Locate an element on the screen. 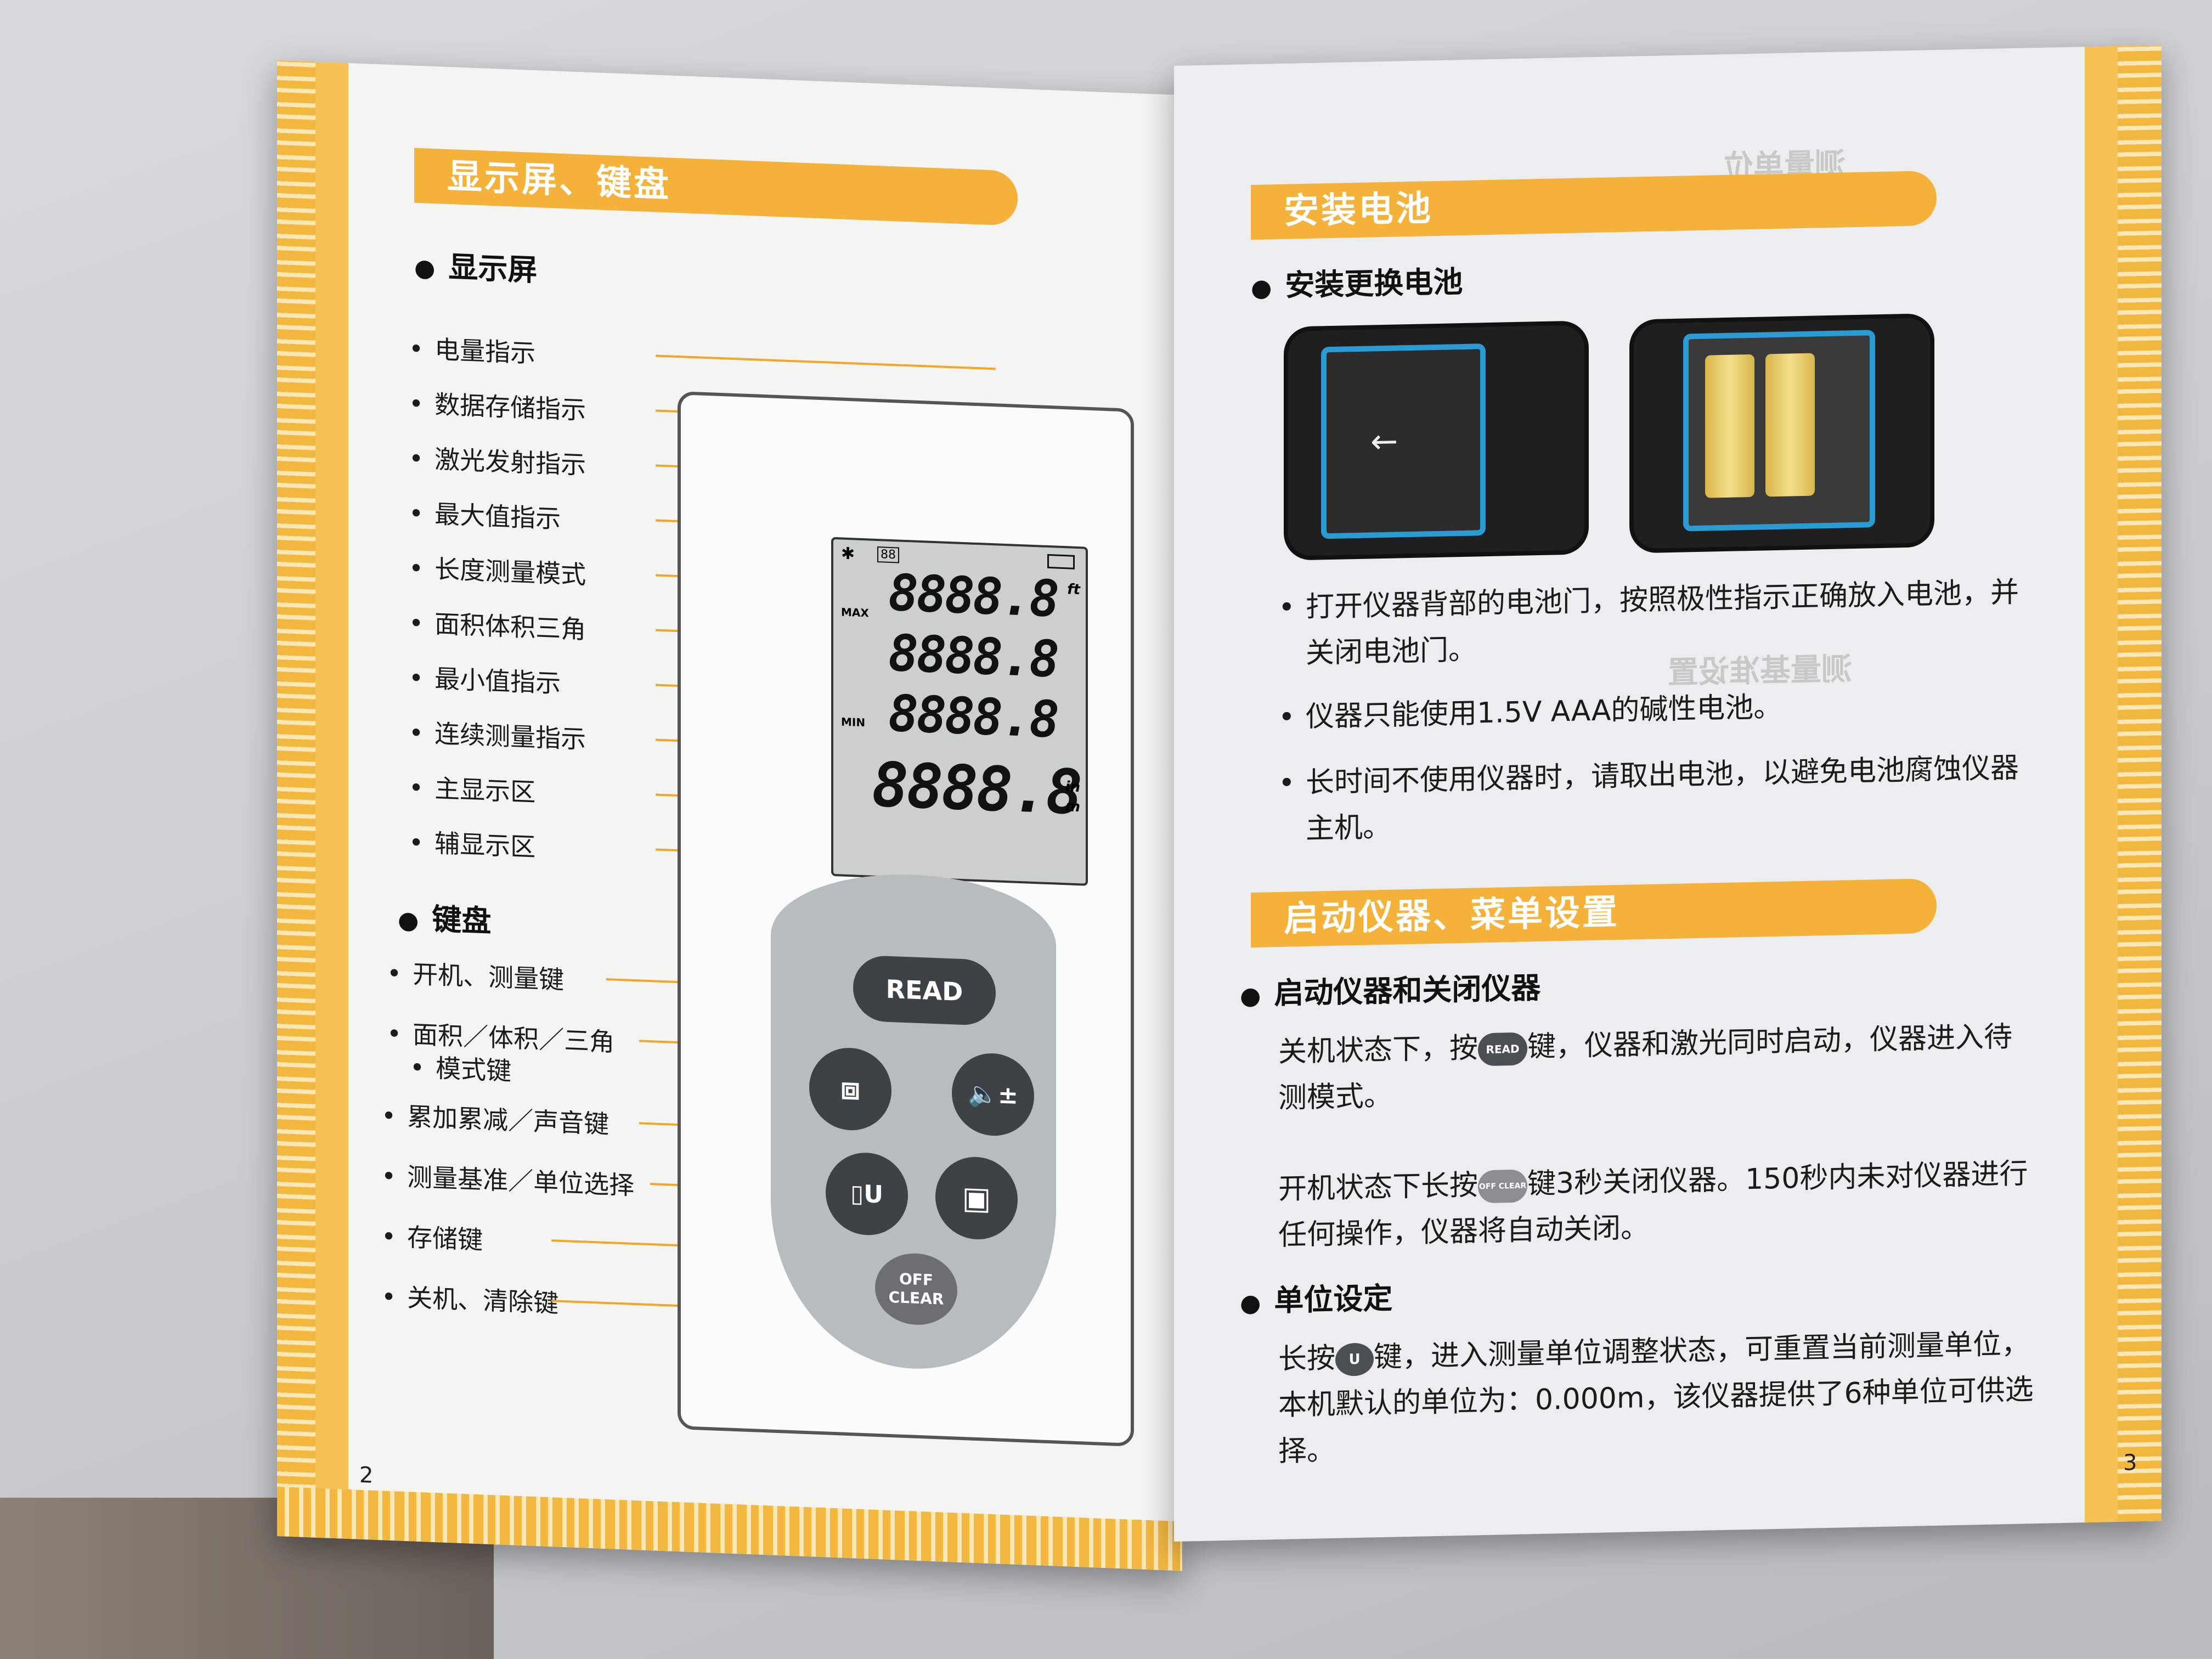 This screenshot has width=2212, height=1659. startup-paragraph: 关机状态下，按 READ 键，仪器和激光同时启动，仪器进入待测模式。 is located at coordinates (1657, 1067).